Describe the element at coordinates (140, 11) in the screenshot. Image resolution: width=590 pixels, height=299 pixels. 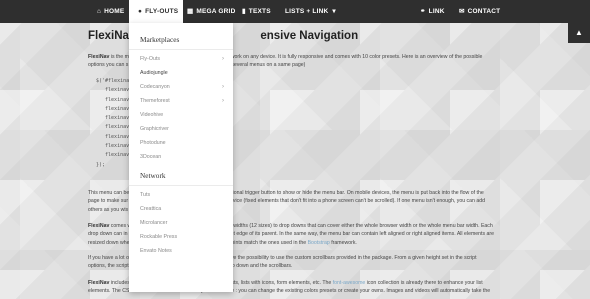
I see `circle-icon: ●` at that location.